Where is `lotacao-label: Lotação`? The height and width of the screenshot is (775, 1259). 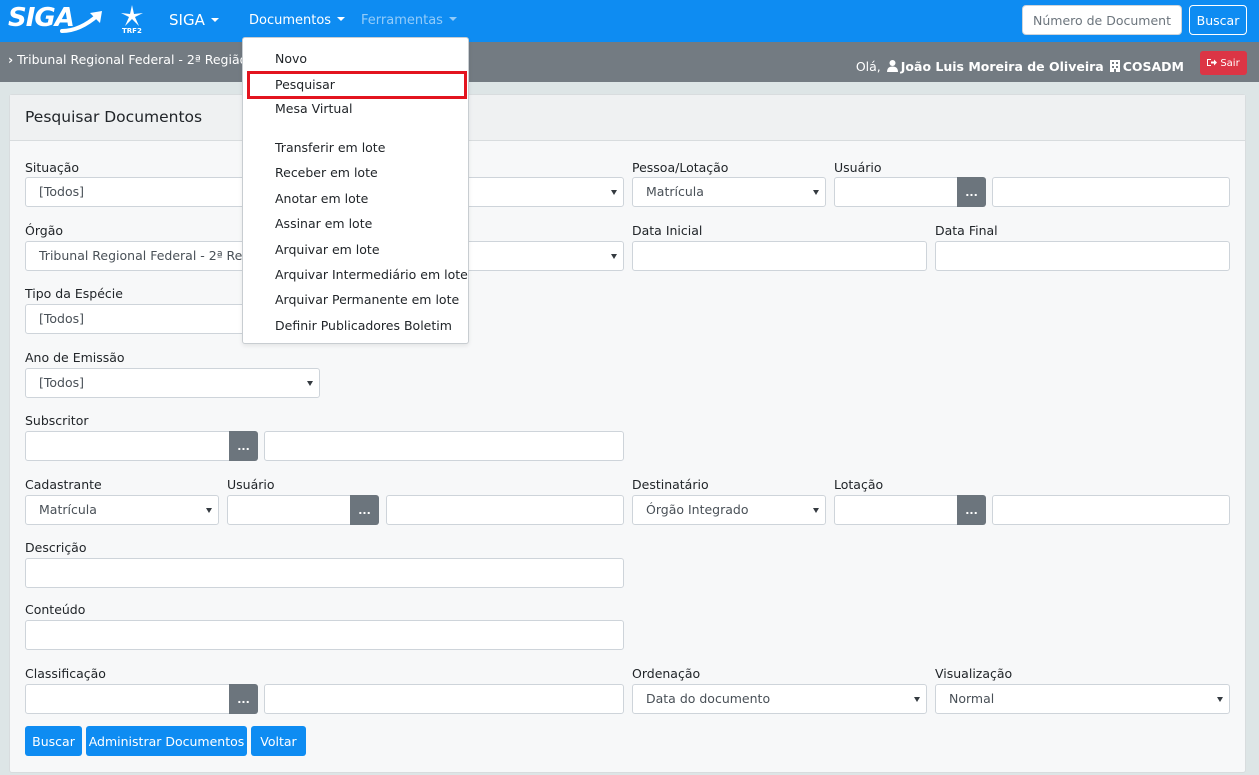
lotacao-label: Lotação is located at coordinates (859, 484).